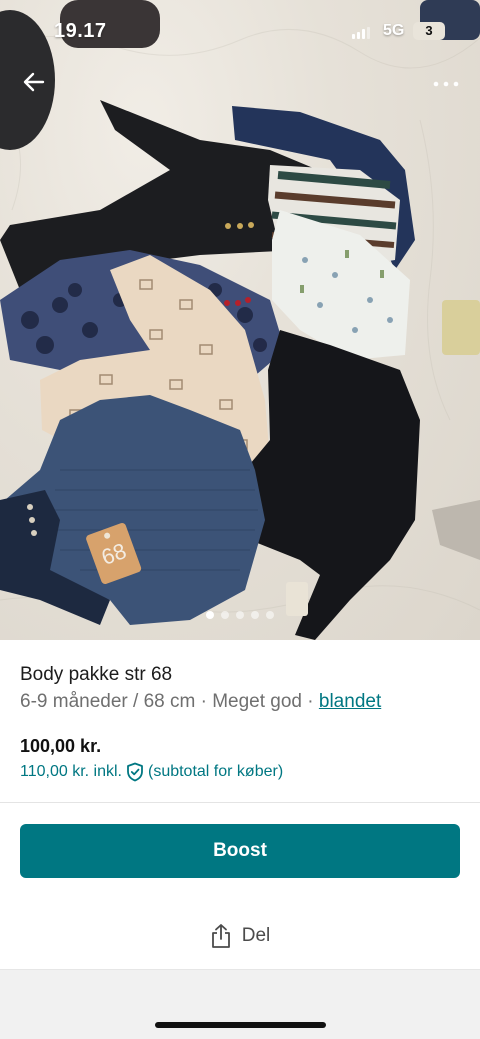 The height and width of the screenshot is (1039, 480). I want to click on arrow-left-icon, so click(34, 82).